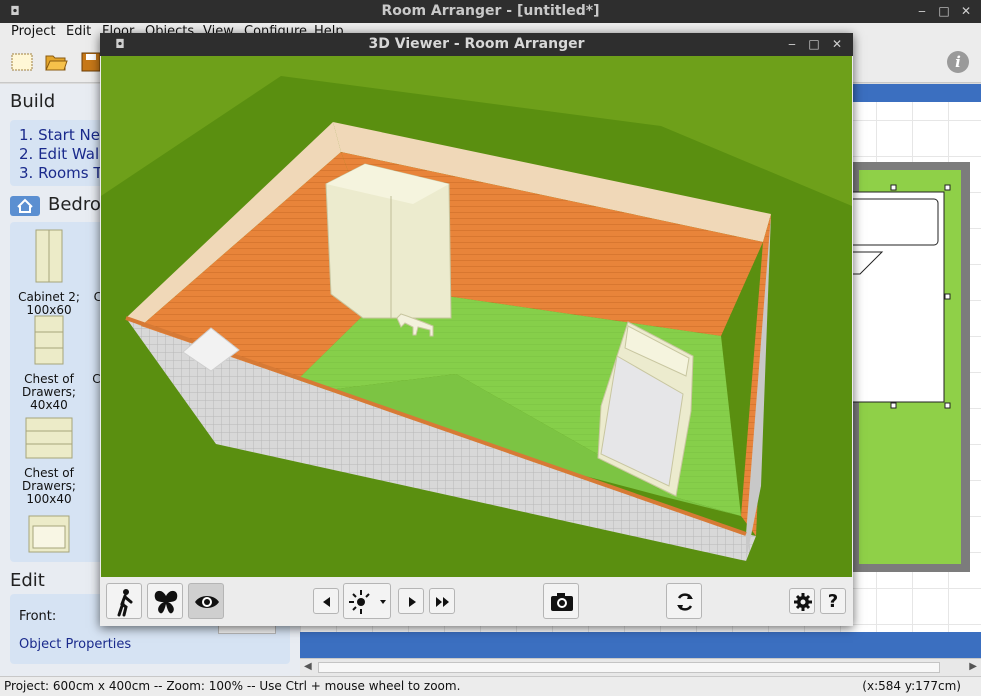 This screenshot has width=981, height=696. I want to click on help-button: ?, so click(833, 601).